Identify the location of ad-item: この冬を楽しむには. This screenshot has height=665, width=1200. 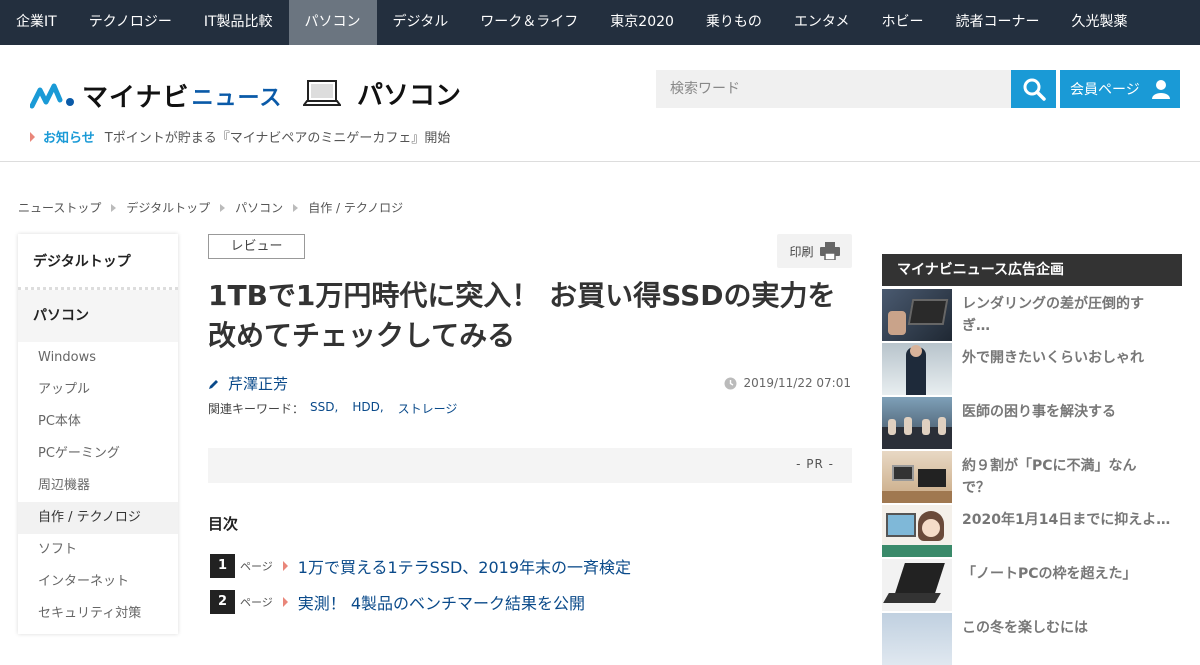
(1032, 639).